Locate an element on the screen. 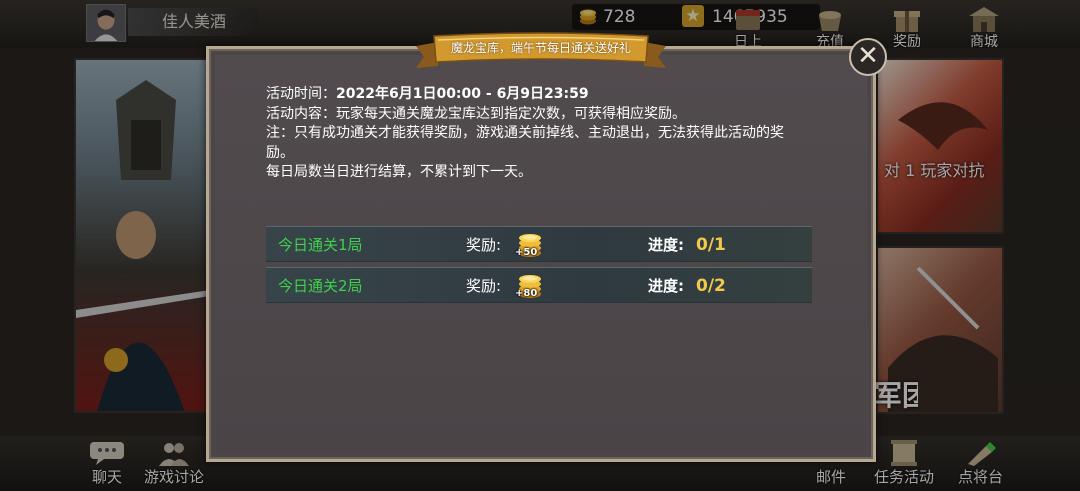 Image resolution: width=1080 pixels, height=491 pixels. task-name: 今日通关2局 is located at coordinates (320, 286).